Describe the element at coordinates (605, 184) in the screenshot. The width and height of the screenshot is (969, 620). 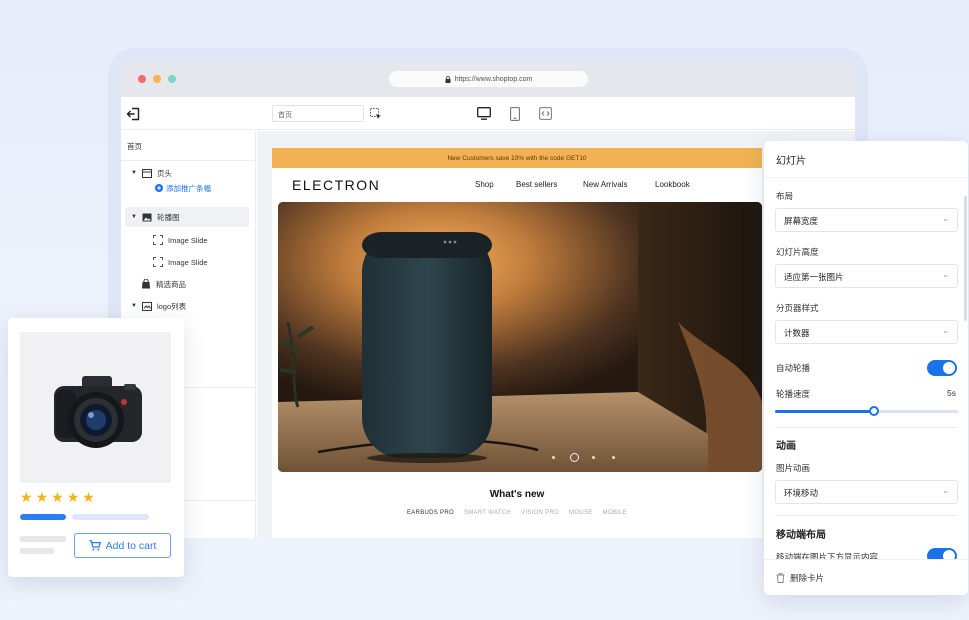
I see `nav-link-new-arrivals: New Arrivals` at that location.